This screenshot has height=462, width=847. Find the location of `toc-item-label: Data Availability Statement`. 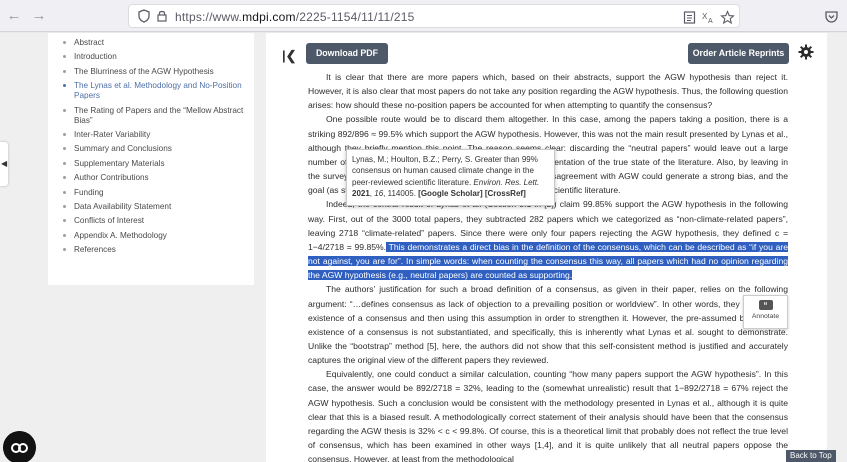

toc-item-label: Data Availability Statement is located at coordinates (122, 206).